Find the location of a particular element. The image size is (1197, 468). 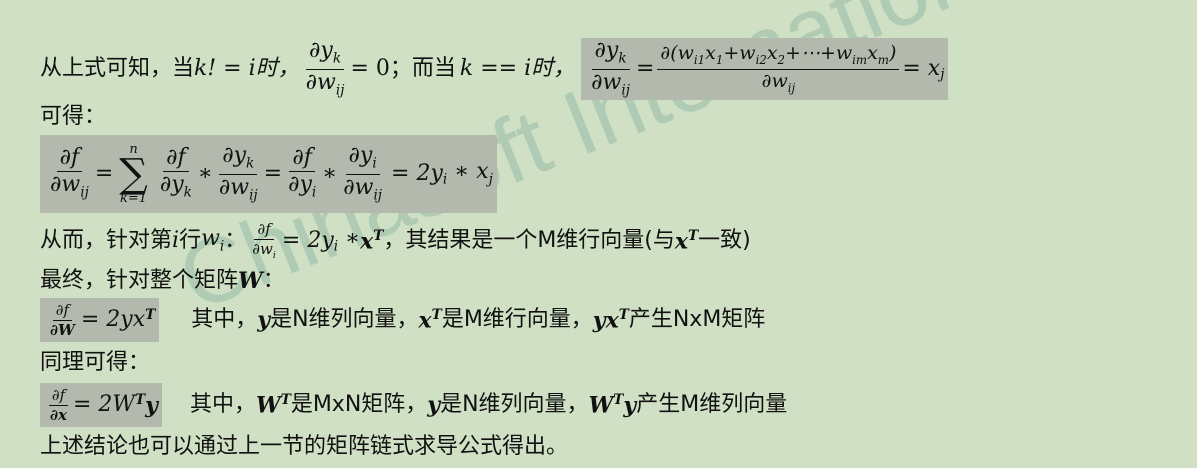

l3-rhs: = 2y is located at coordinates (417, 173).